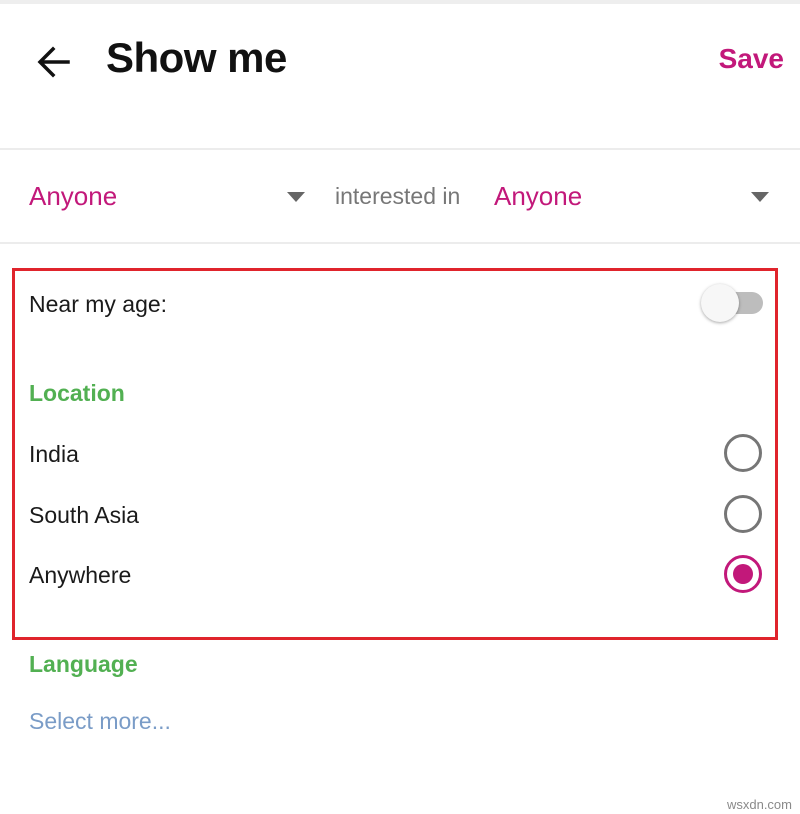  I want to click on location-option-south-asia-label: South Asia, so click(84, 515).